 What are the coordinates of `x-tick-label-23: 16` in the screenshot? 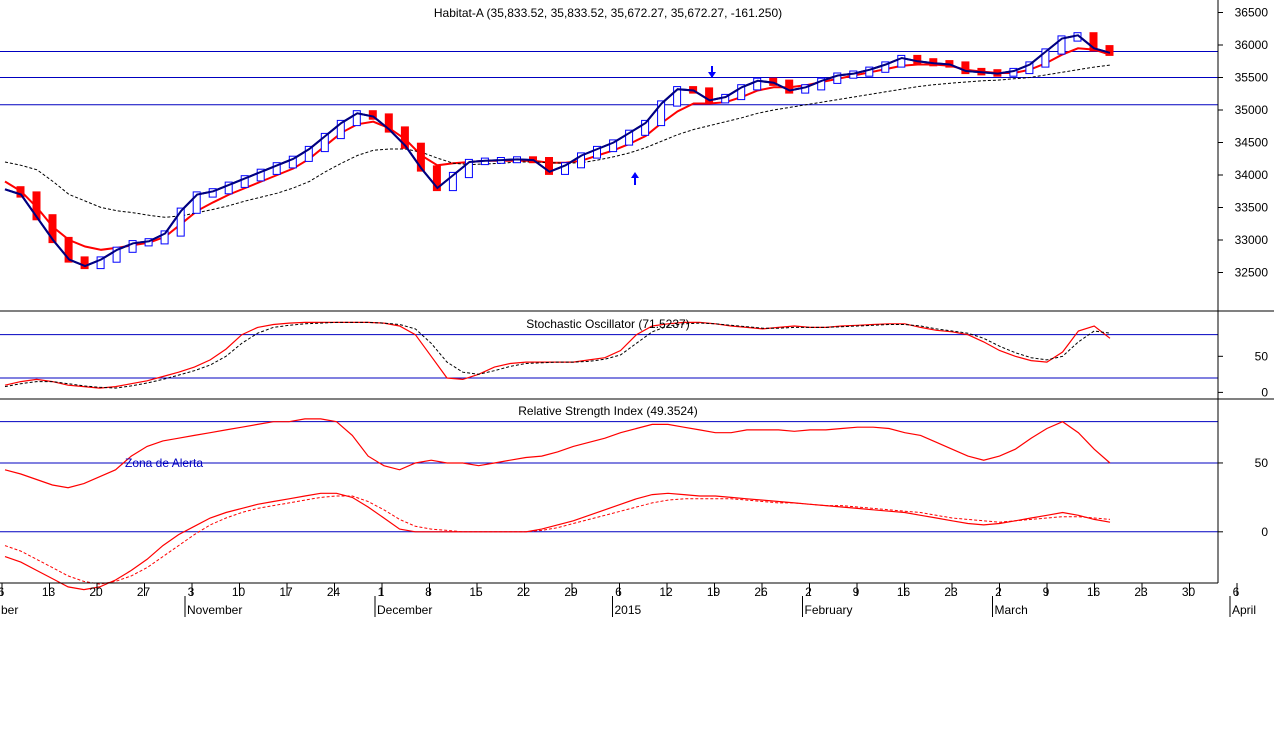 It's located at (1094, 592).